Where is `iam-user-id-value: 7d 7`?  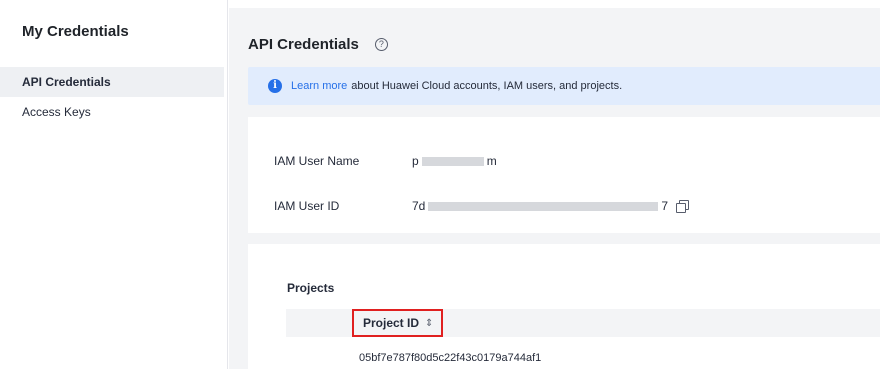
iam-user-id-value: 7d 7 is located at coordinates (551, 206).